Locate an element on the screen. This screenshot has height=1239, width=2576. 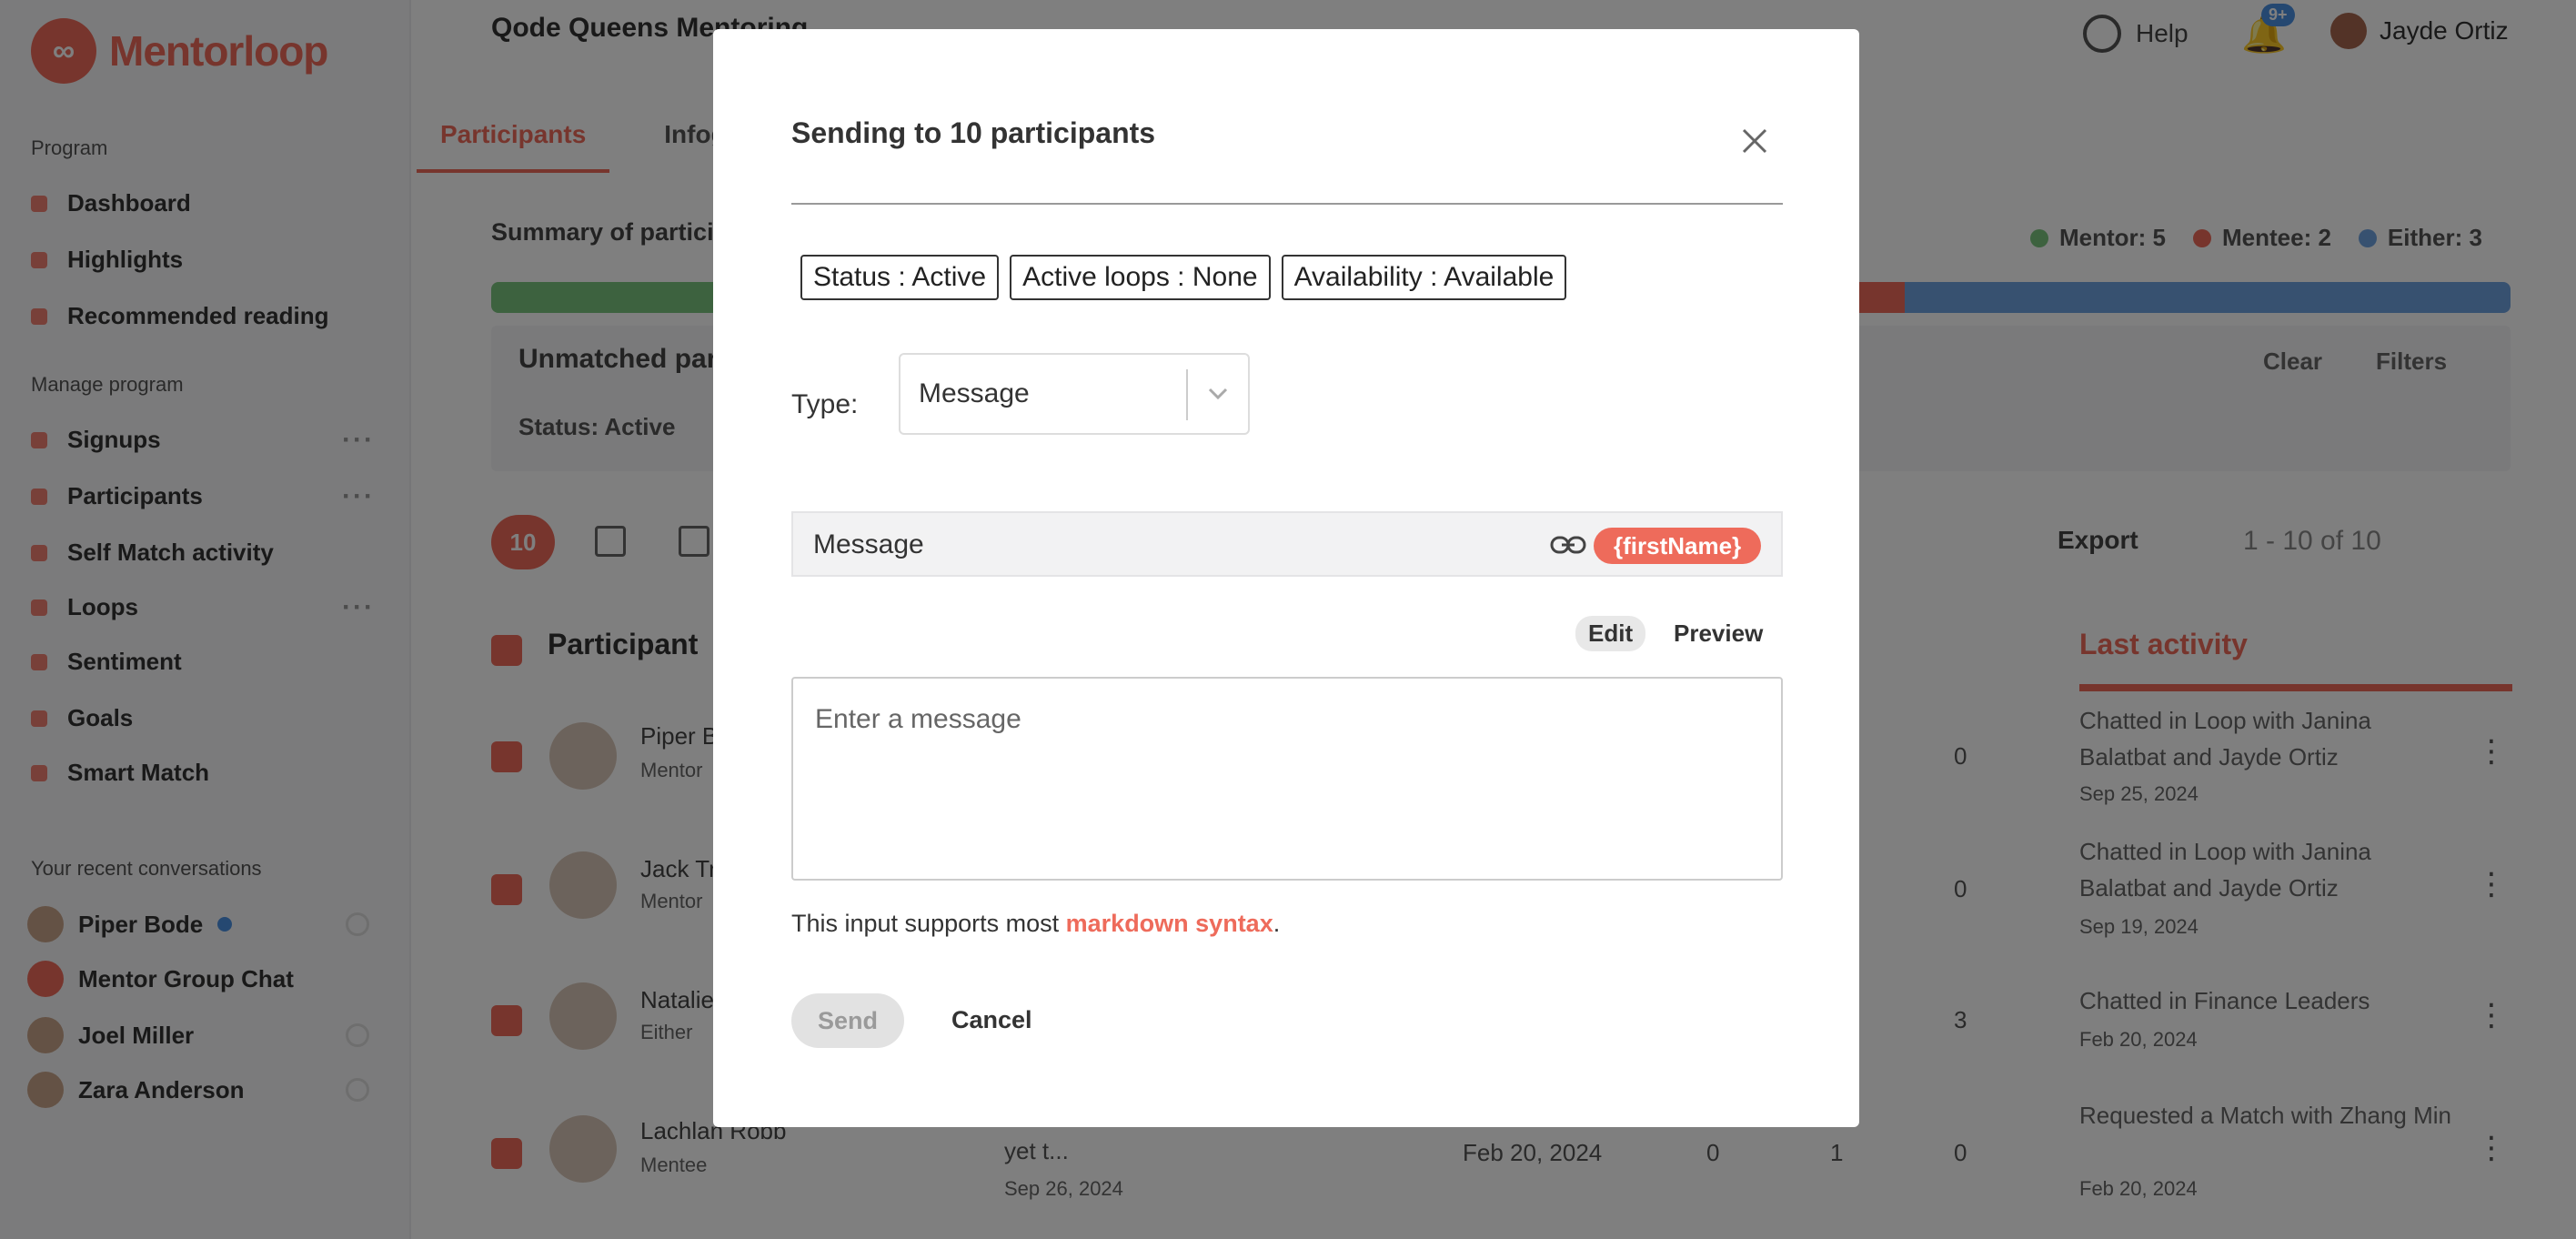
type-selected-value: Message is located at coordinates (974, 393).